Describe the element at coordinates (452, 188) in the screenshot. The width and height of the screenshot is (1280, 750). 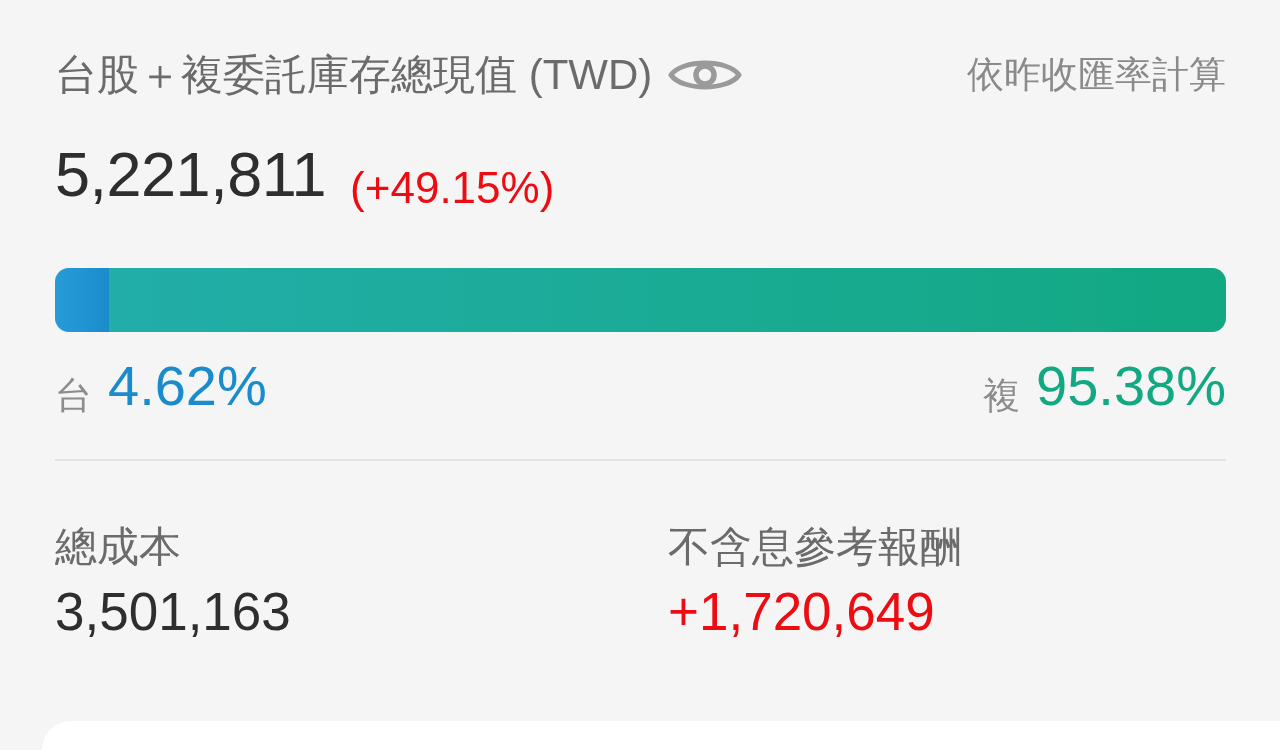
I see `total-change-percent: (+49.15%)` at that location.